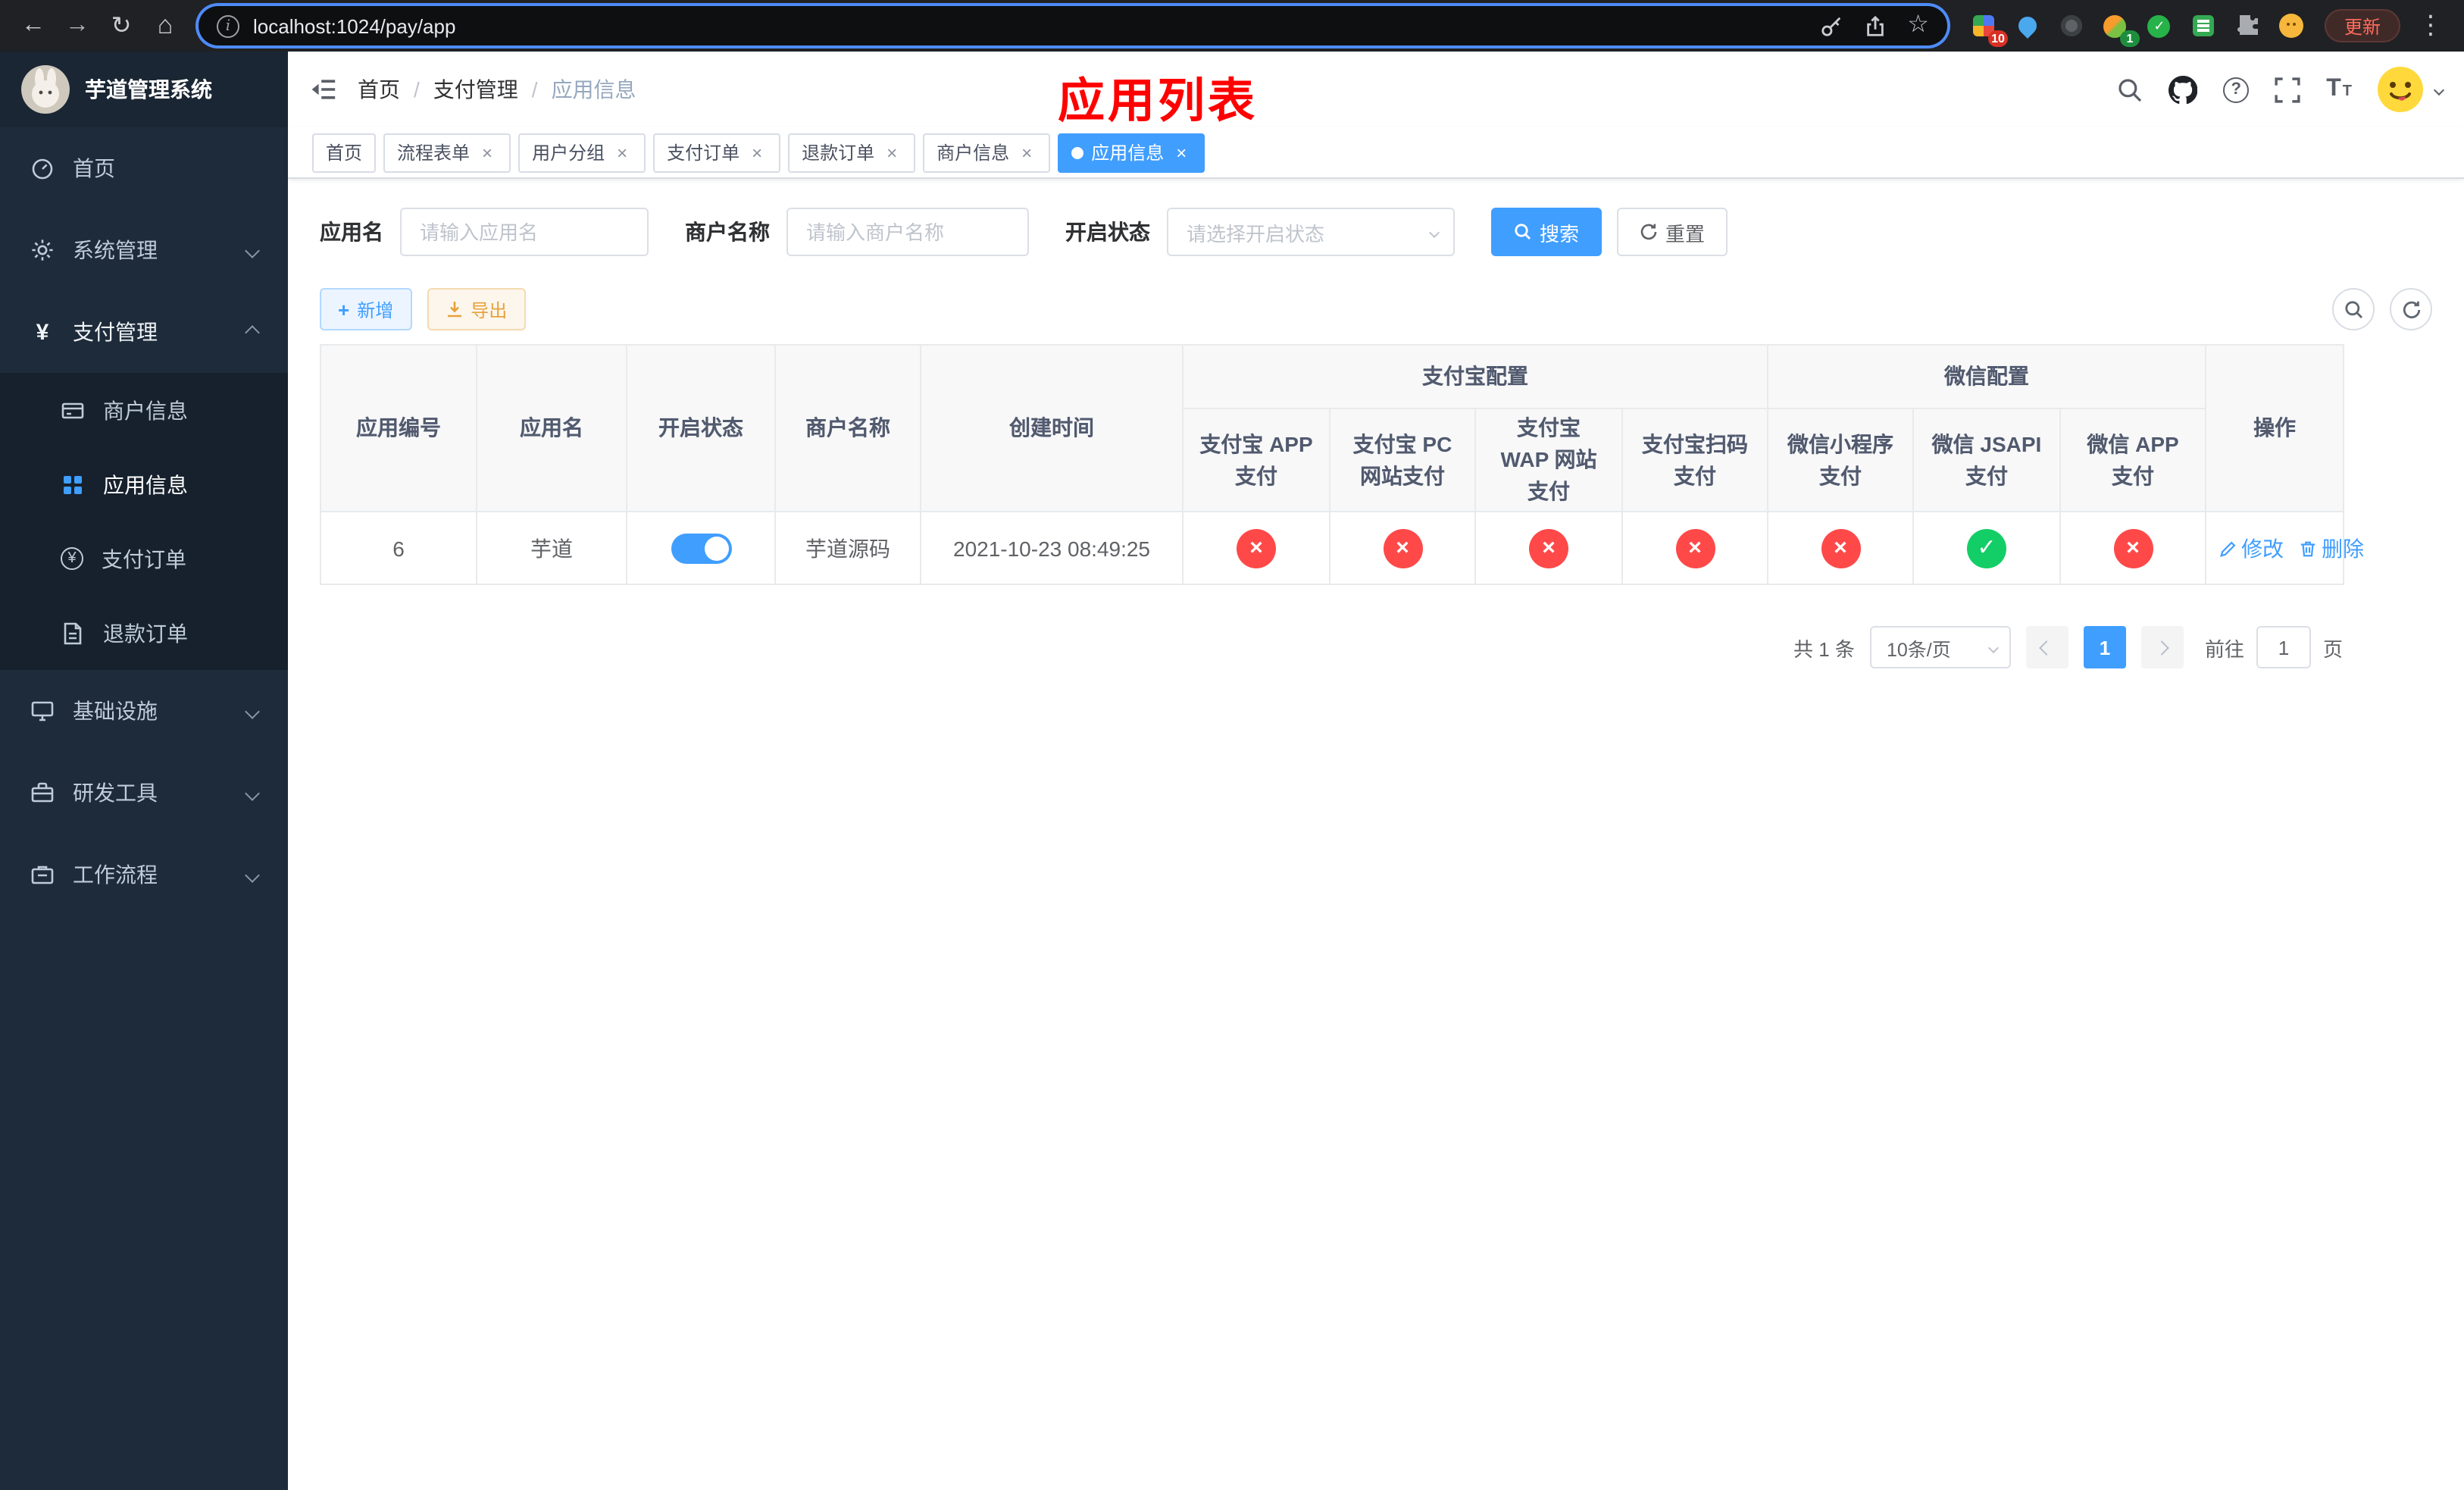 This screenshot has width=2464, height=1490. Describe the element at coordinates (395, 89) in the screenshot. I see `breadcrumb-home: 首页` at that location.